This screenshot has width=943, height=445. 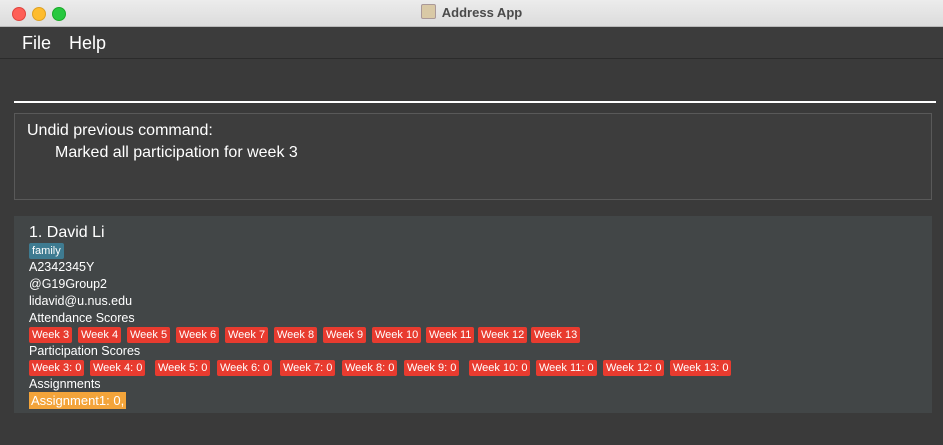 What do you see at coordinates (87, 43) in the screenshot?
I see `menu-help: Help` at bounding box center [87, 43].